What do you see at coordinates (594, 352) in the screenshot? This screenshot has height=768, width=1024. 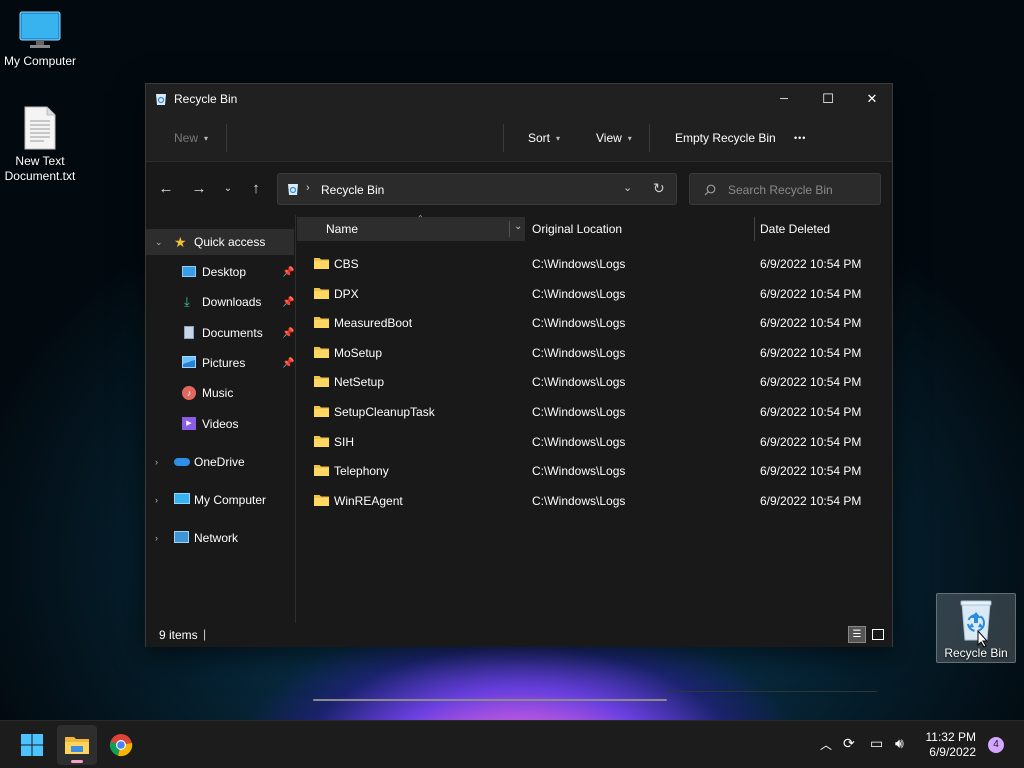 I see `table-row: MoSetup C:\Windows\Logs 6/9/2022 10:54 PM` at bounding box center [594, 352].